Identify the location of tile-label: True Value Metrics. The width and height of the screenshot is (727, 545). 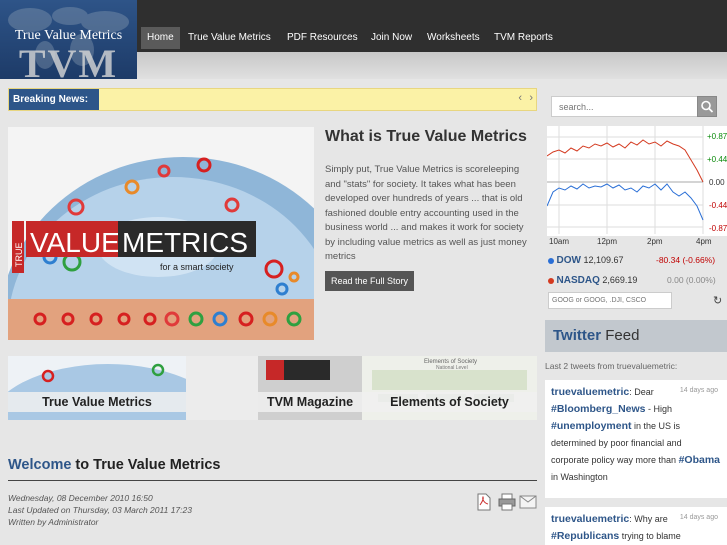
(97, 402).